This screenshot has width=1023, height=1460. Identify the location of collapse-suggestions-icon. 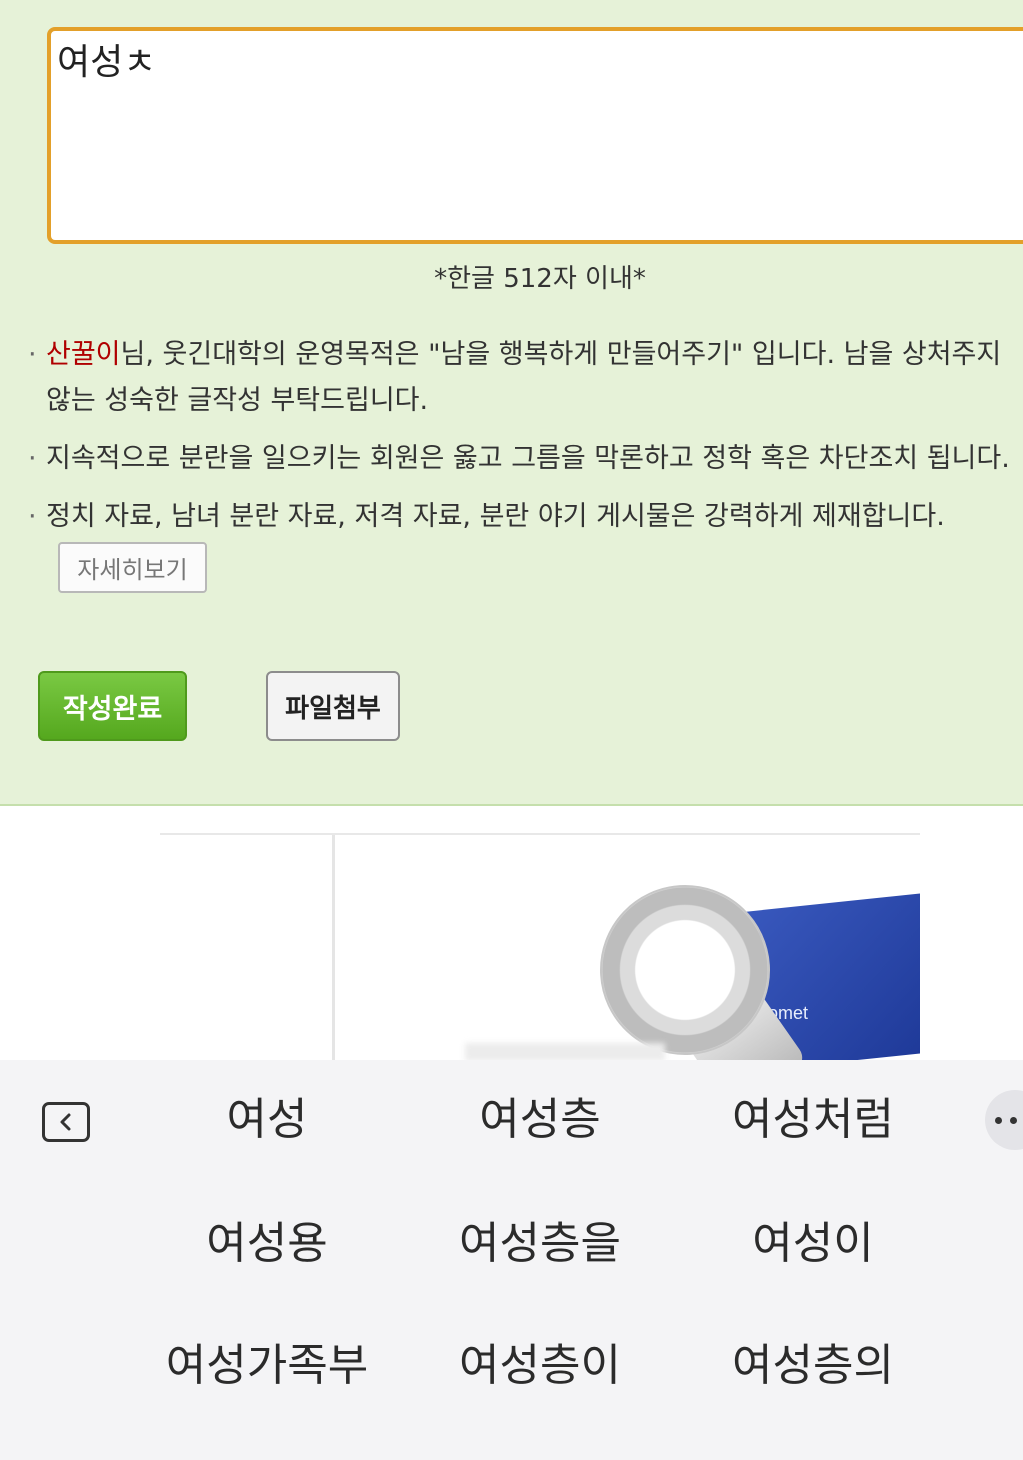
(66, 1122).